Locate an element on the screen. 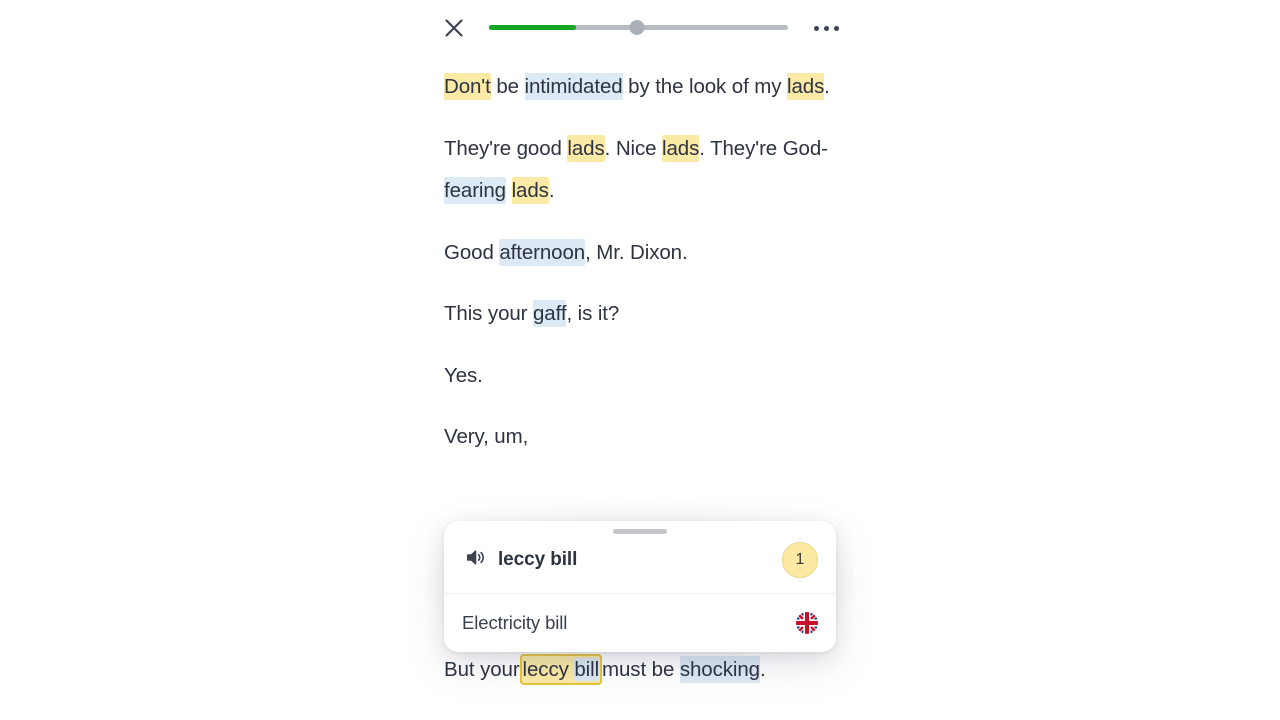 The image size is (1280, 720). transcript-text: Yes. is located at coordinates (463, 375).